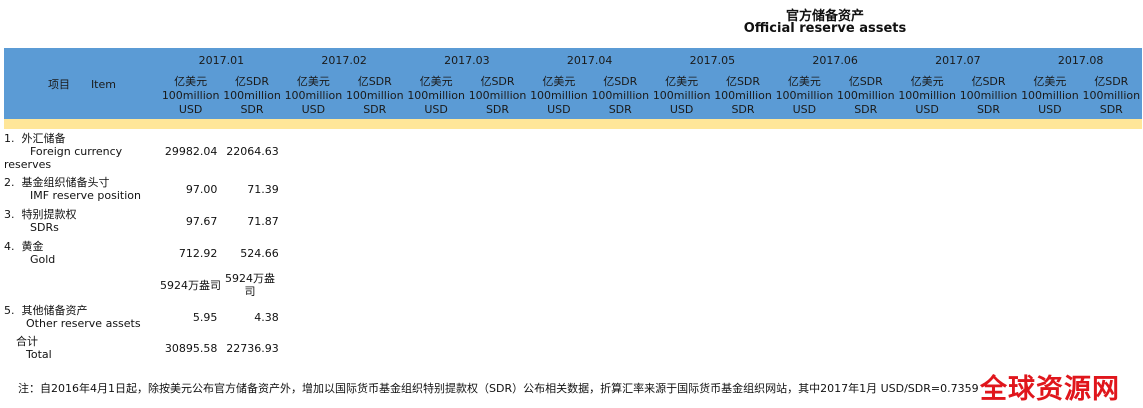  Describe the element at coordinates (712, 60) in the screenshot. I see `month-header: 2017.05` at that location.